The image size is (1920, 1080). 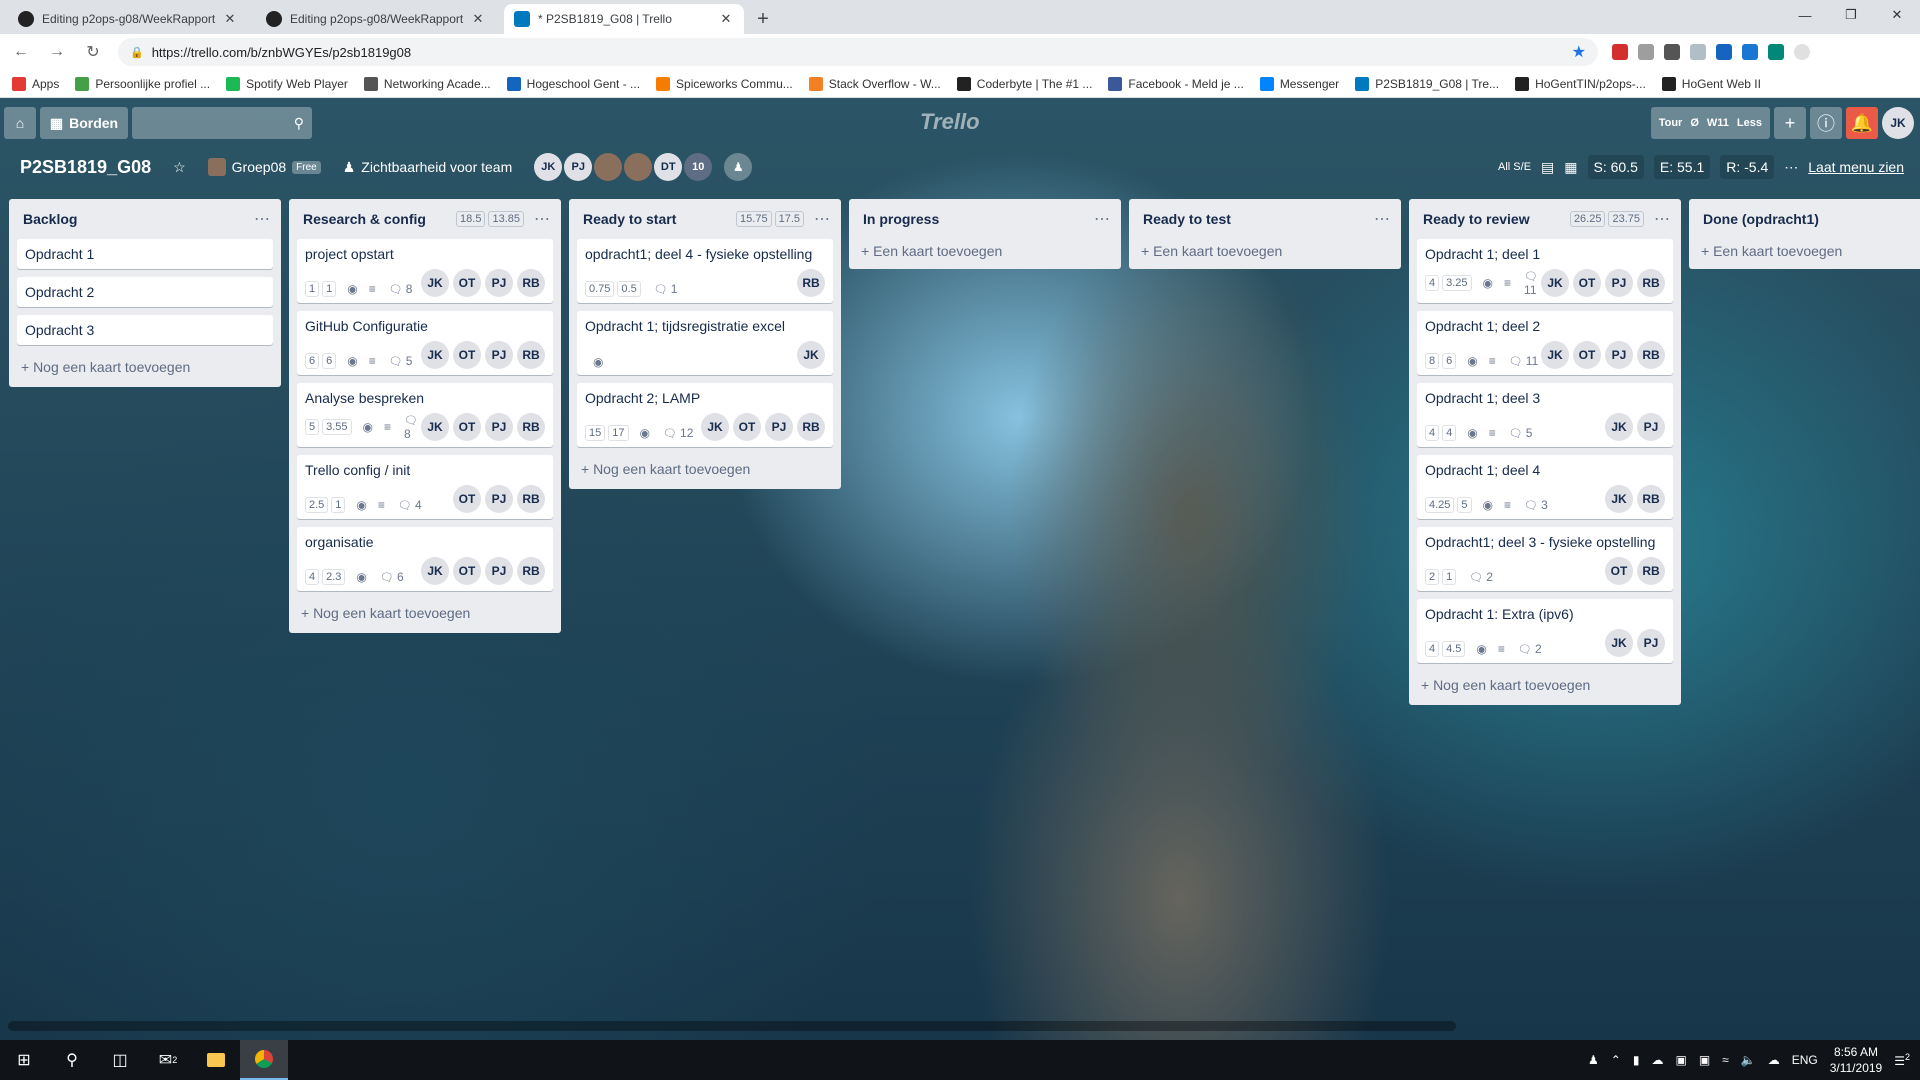 I want to click on add-button: +, so click(x=1790, y=123).